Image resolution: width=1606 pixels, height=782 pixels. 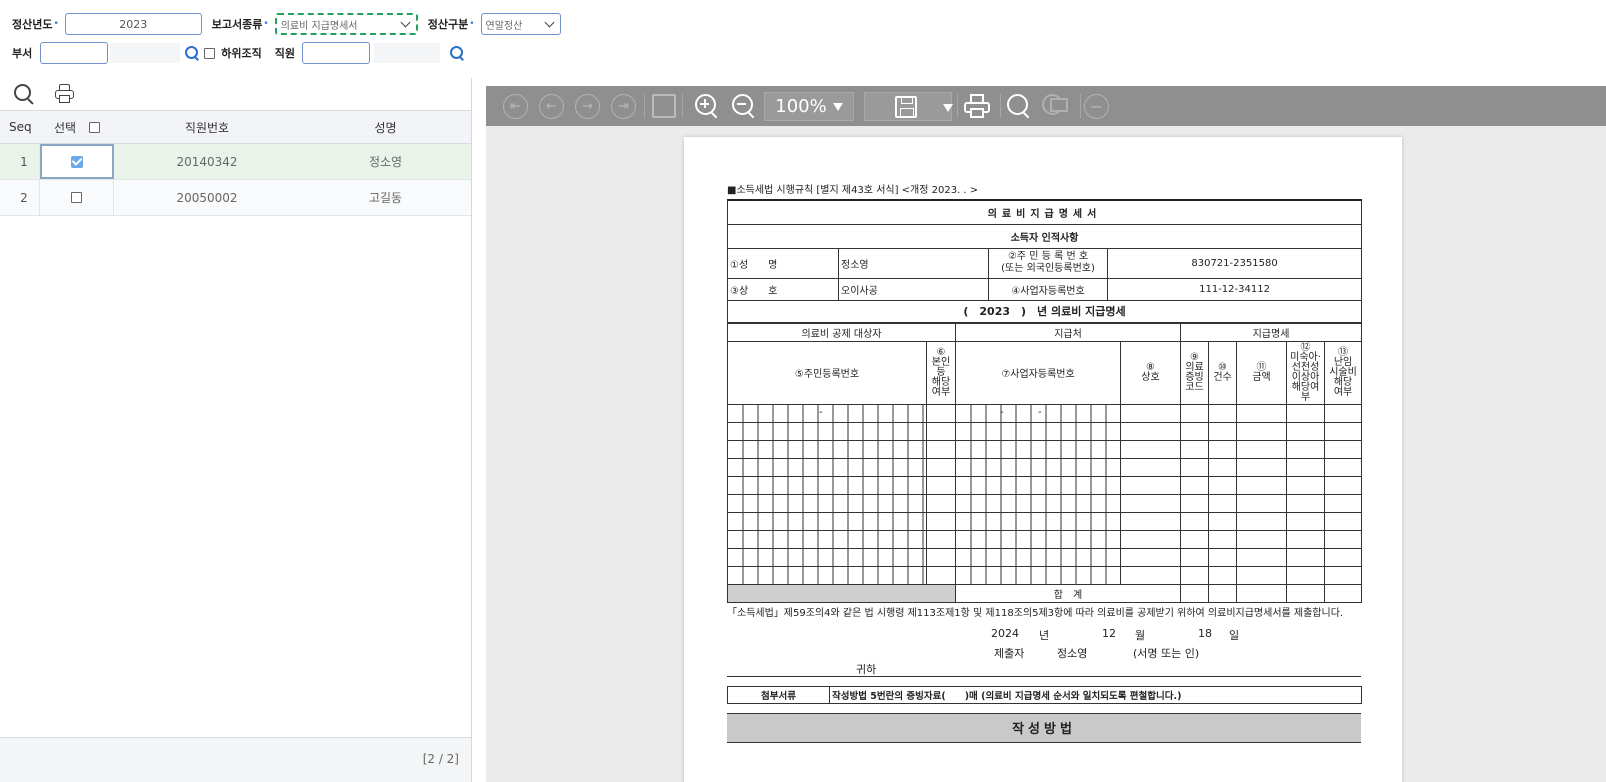 What do you see at coordinates (977, 107) in the screenshot?
I see `printer-icon` at bounding box center [977, 107].